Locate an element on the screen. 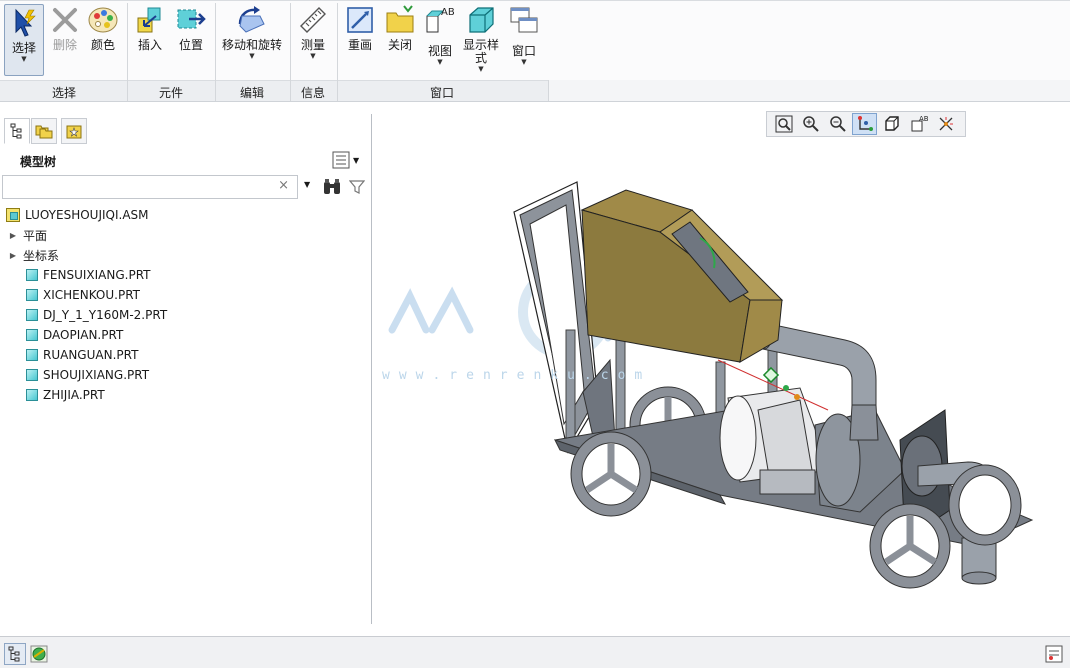 This screenshot has height=668, width=1070. delete-label: 删除 is located at coordinates (64, 45).